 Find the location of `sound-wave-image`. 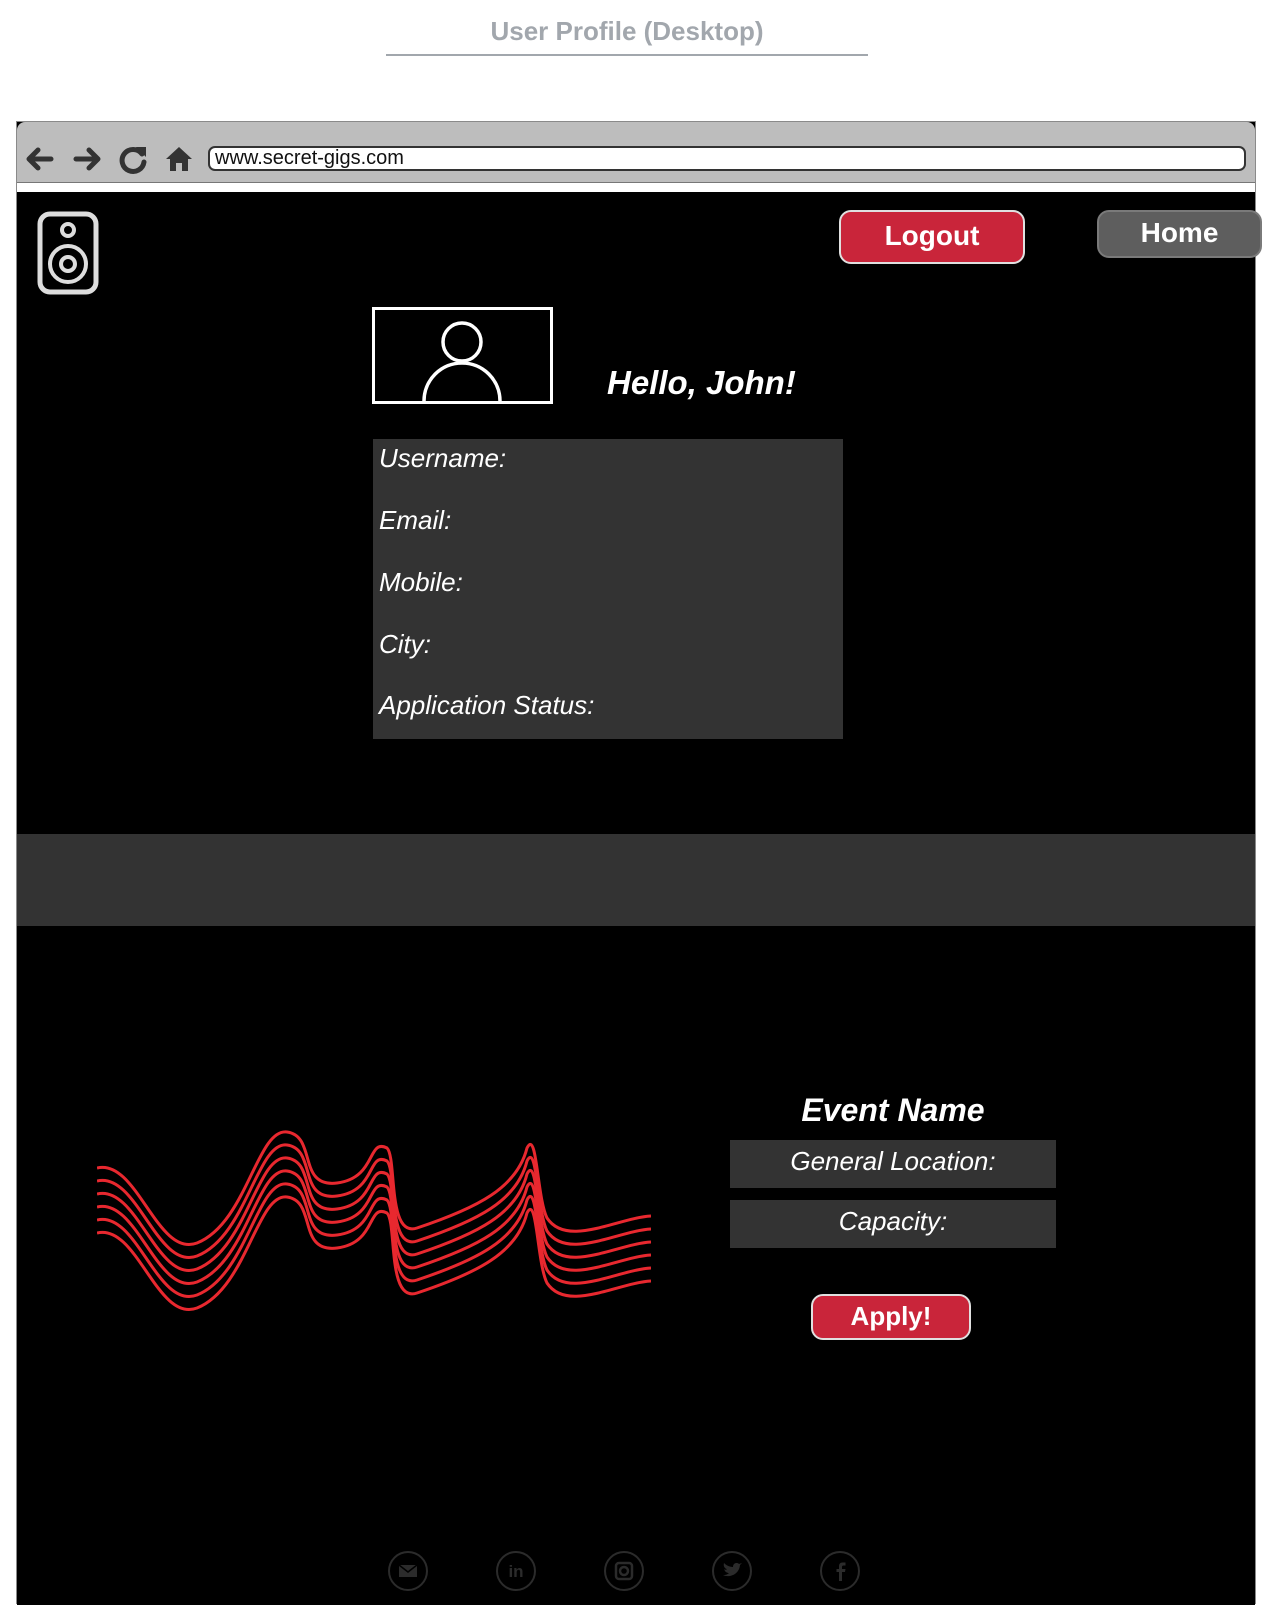

sound-wave-image is located at coordinates (374, 1221).